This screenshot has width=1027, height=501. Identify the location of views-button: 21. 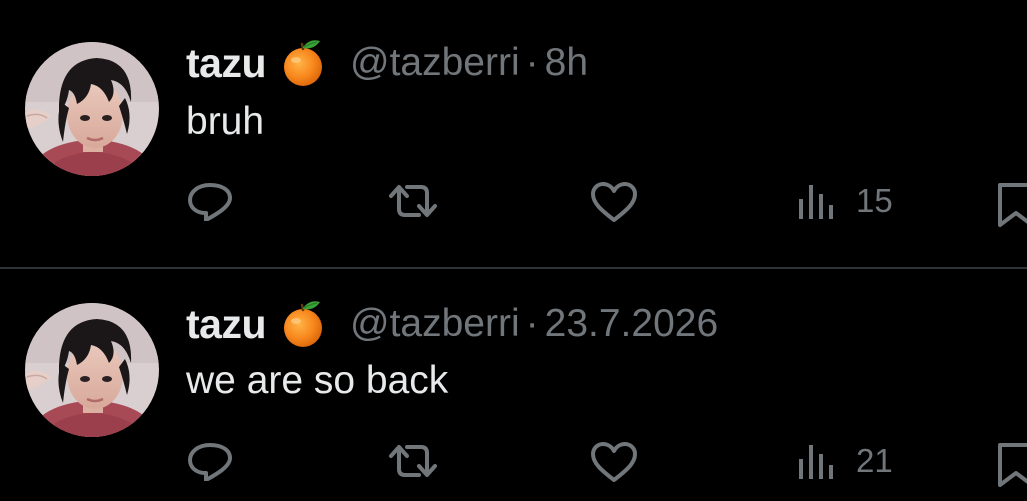
(844, 461).